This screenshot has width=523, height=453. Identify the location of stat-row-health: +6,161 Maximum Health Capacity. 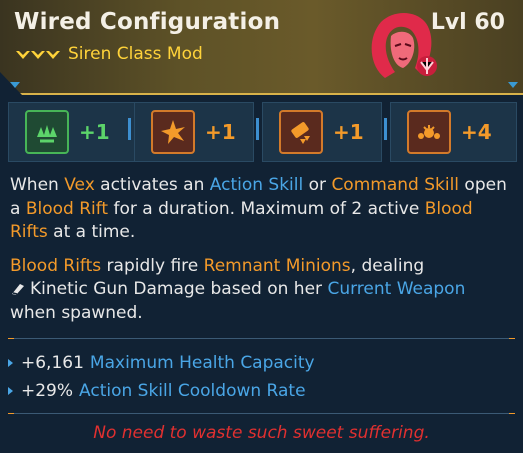
(161, 363).